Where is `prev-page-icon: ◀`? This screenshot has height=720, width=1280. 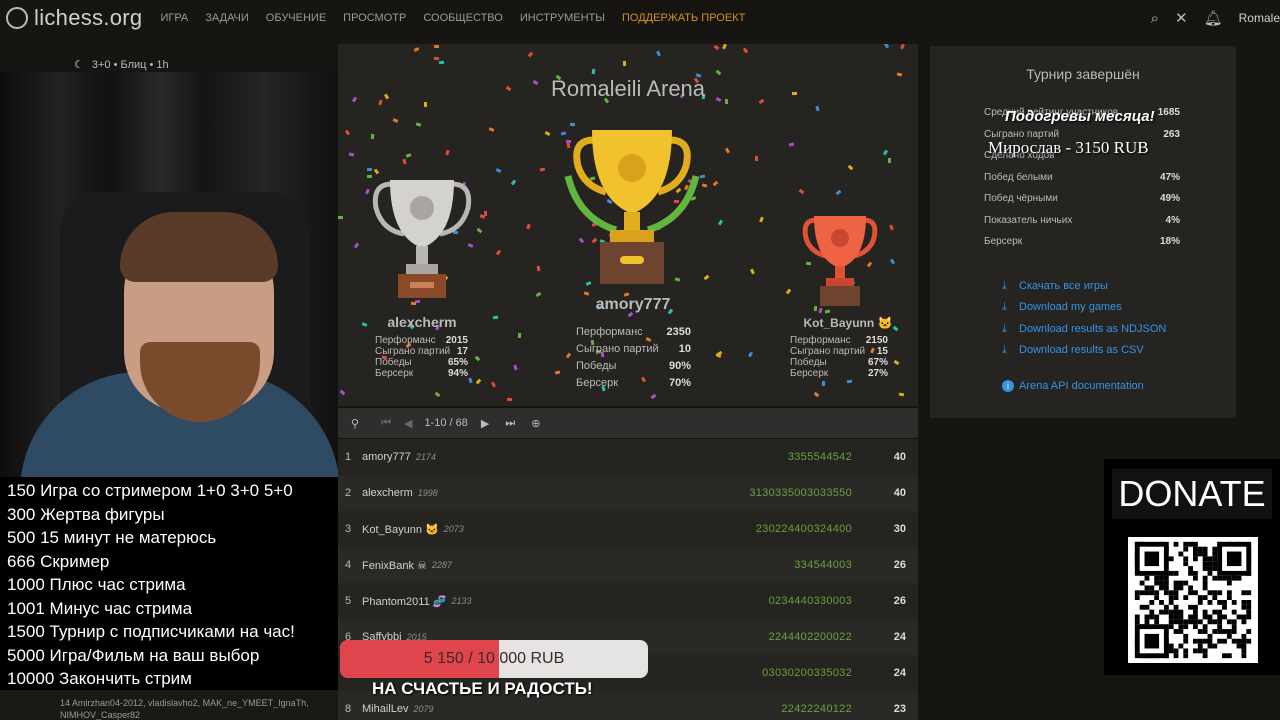 prev-page-icon: ◀ is located at coordinates (408, 423).